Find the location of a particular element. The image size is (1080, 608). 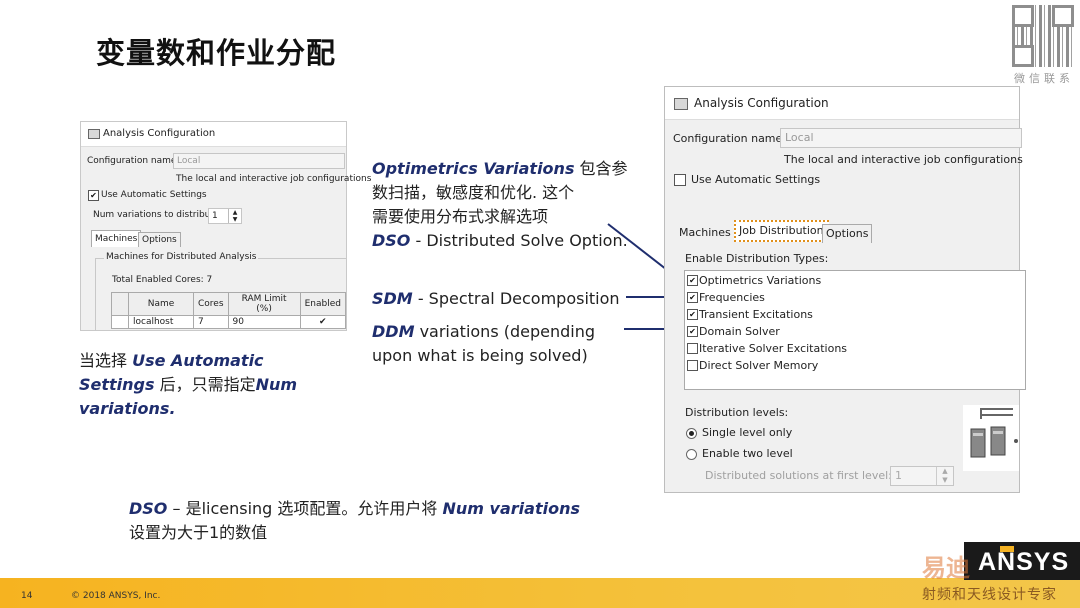

servers-illustration is located at coordinates (991, 438).